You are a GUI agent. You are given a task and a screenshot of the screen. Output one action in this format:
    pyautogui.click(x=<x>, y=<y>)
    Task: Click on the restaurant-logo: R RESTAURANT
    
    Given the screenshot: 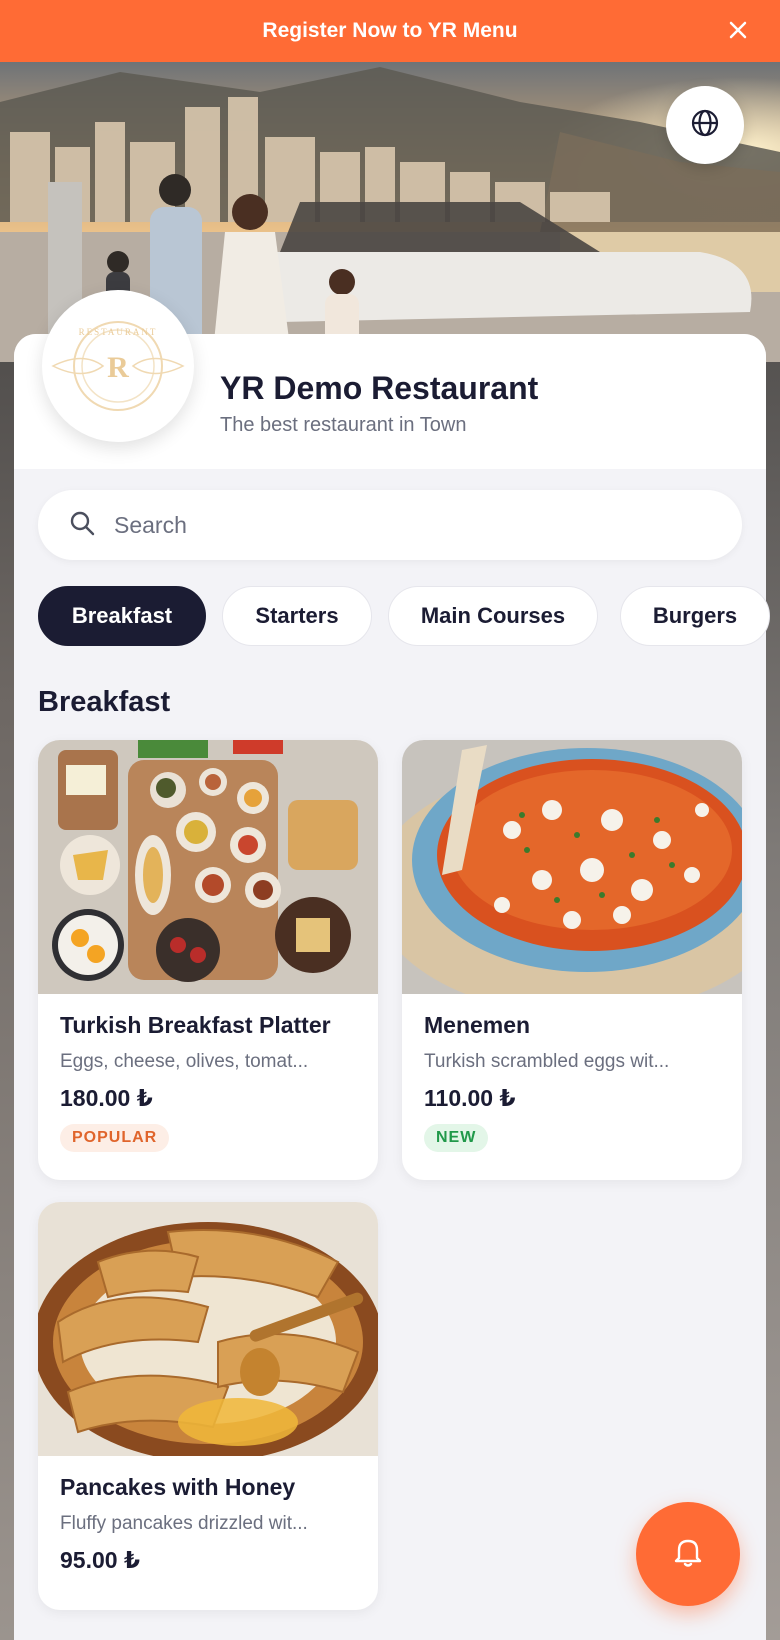 What is the action you would take?
    pyautogui.click(x=118, y=366)
    